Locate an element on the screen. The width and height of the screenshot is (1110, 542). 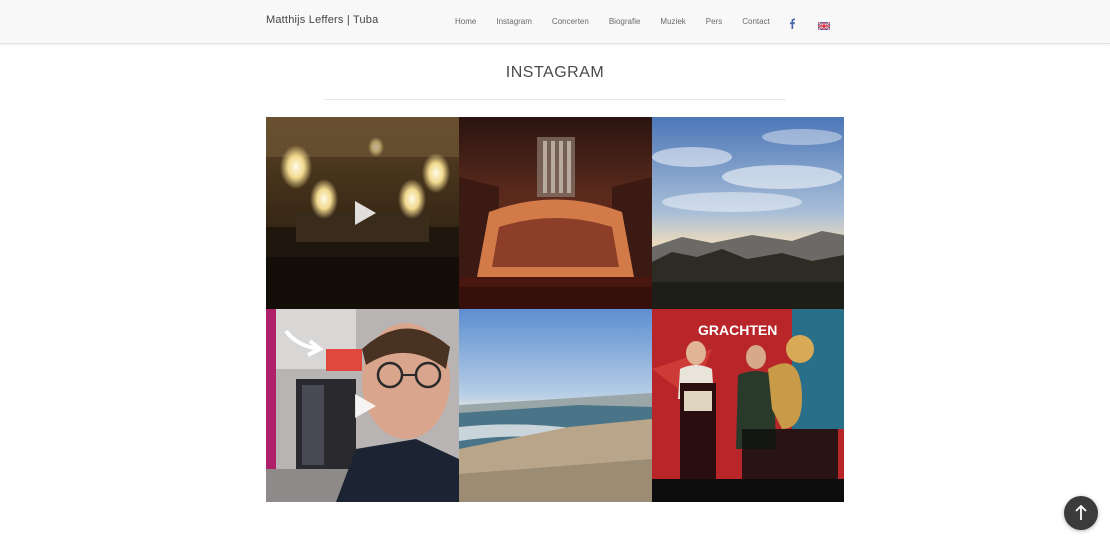
nav-biografie: Biografie is located at coordinates (625, 21).